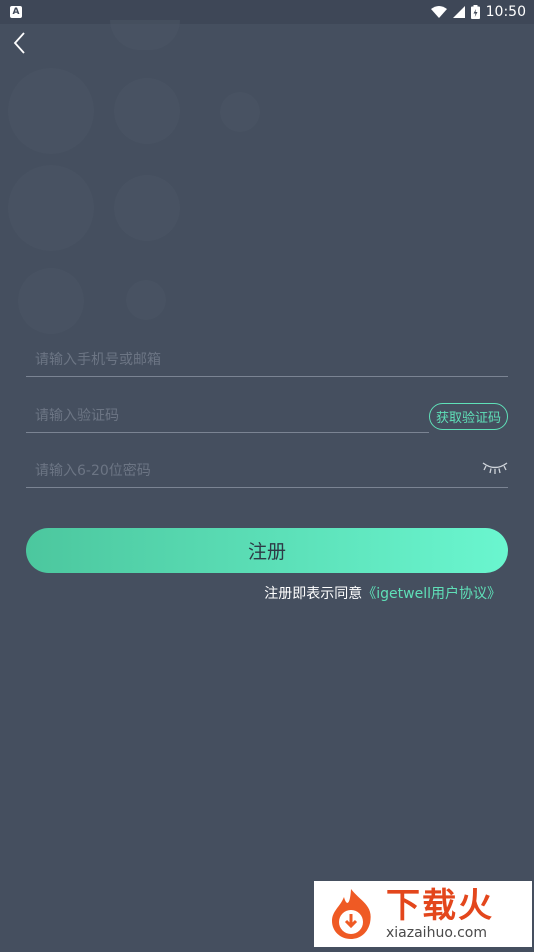  I want to click on code-input-underline, so click(227, 432).